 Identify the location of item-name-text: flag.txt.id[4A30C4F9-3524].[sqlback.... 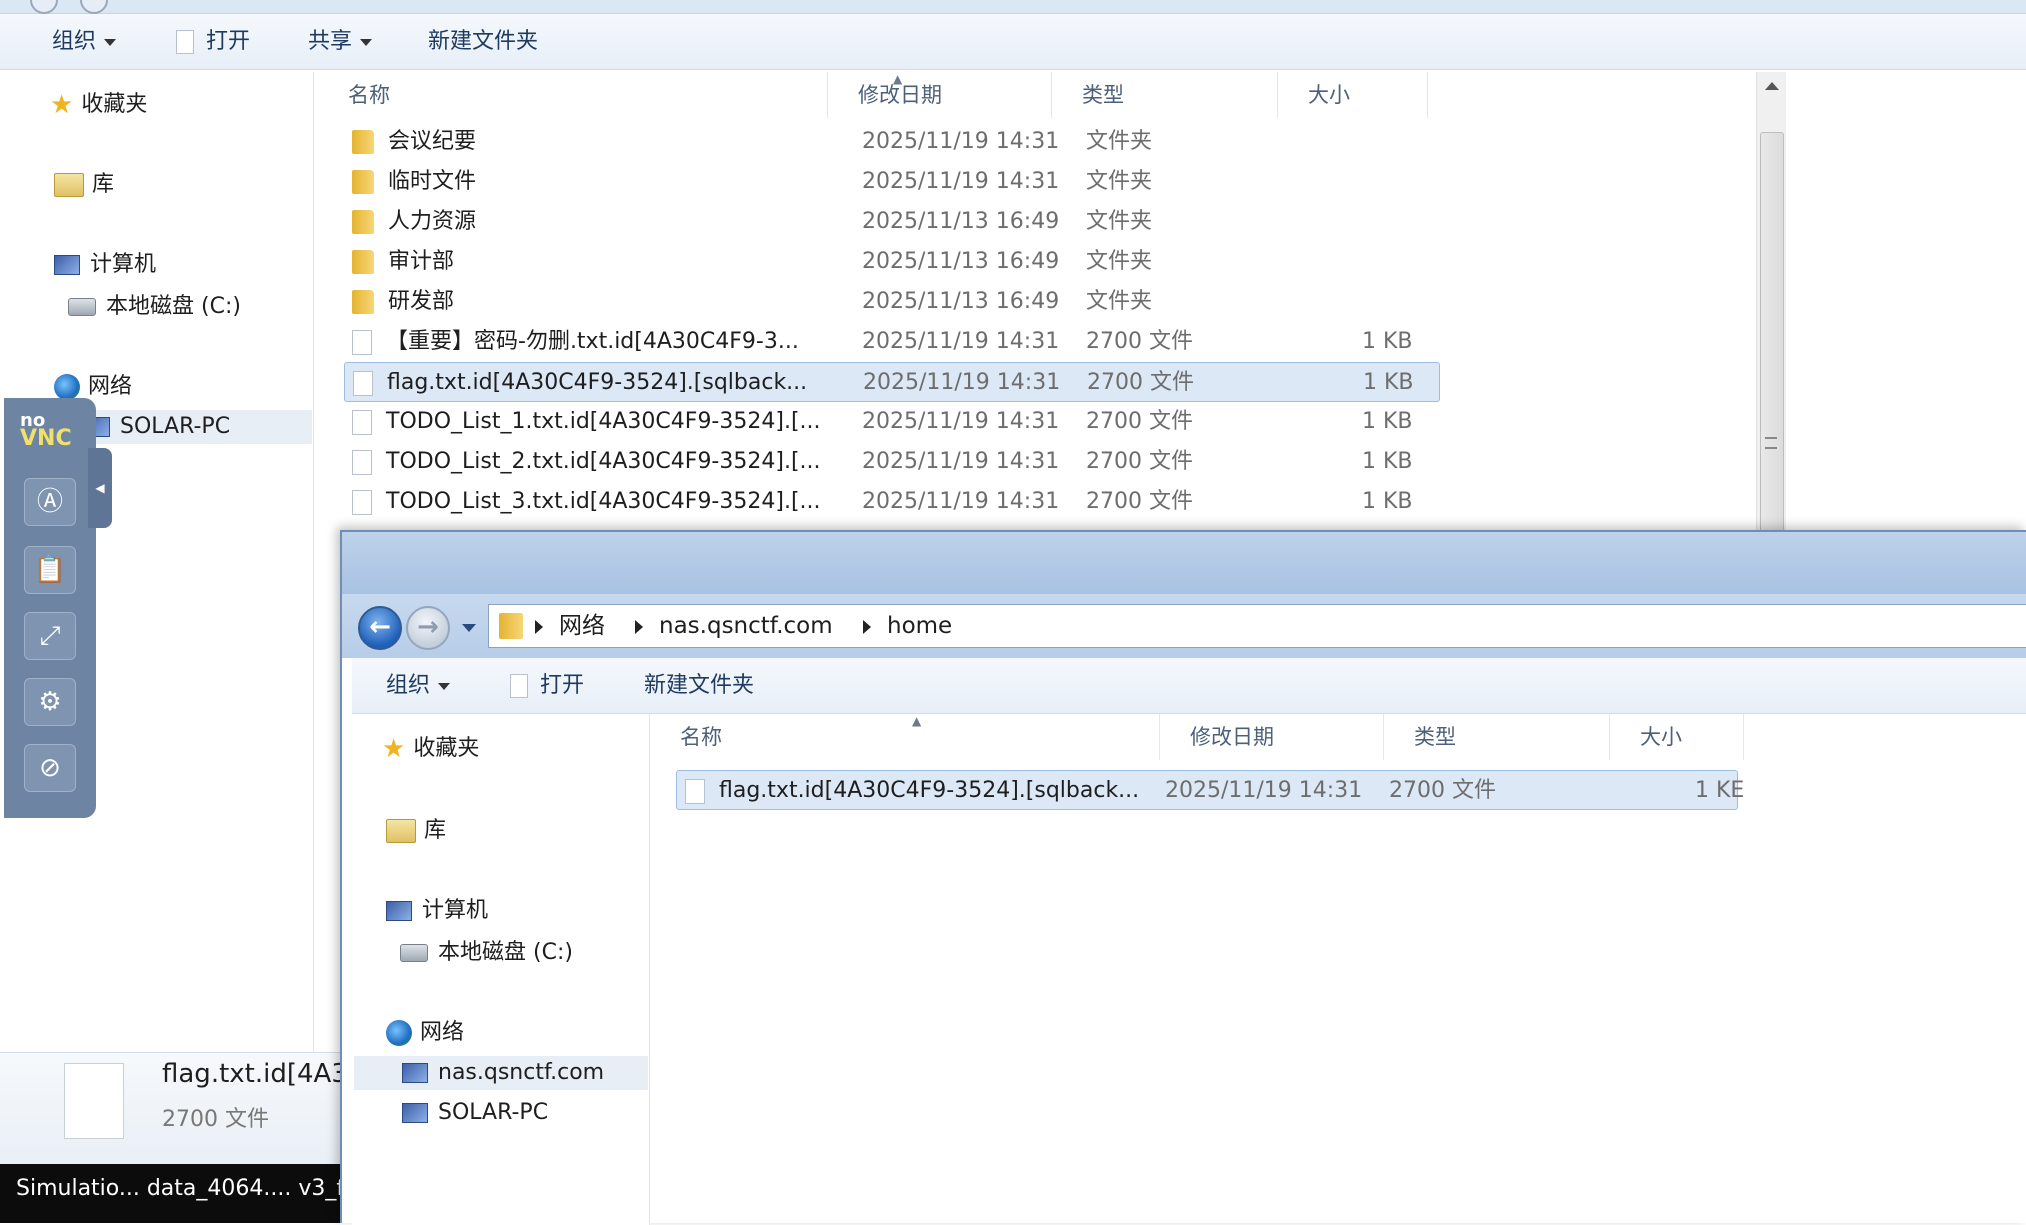
(929, 790).